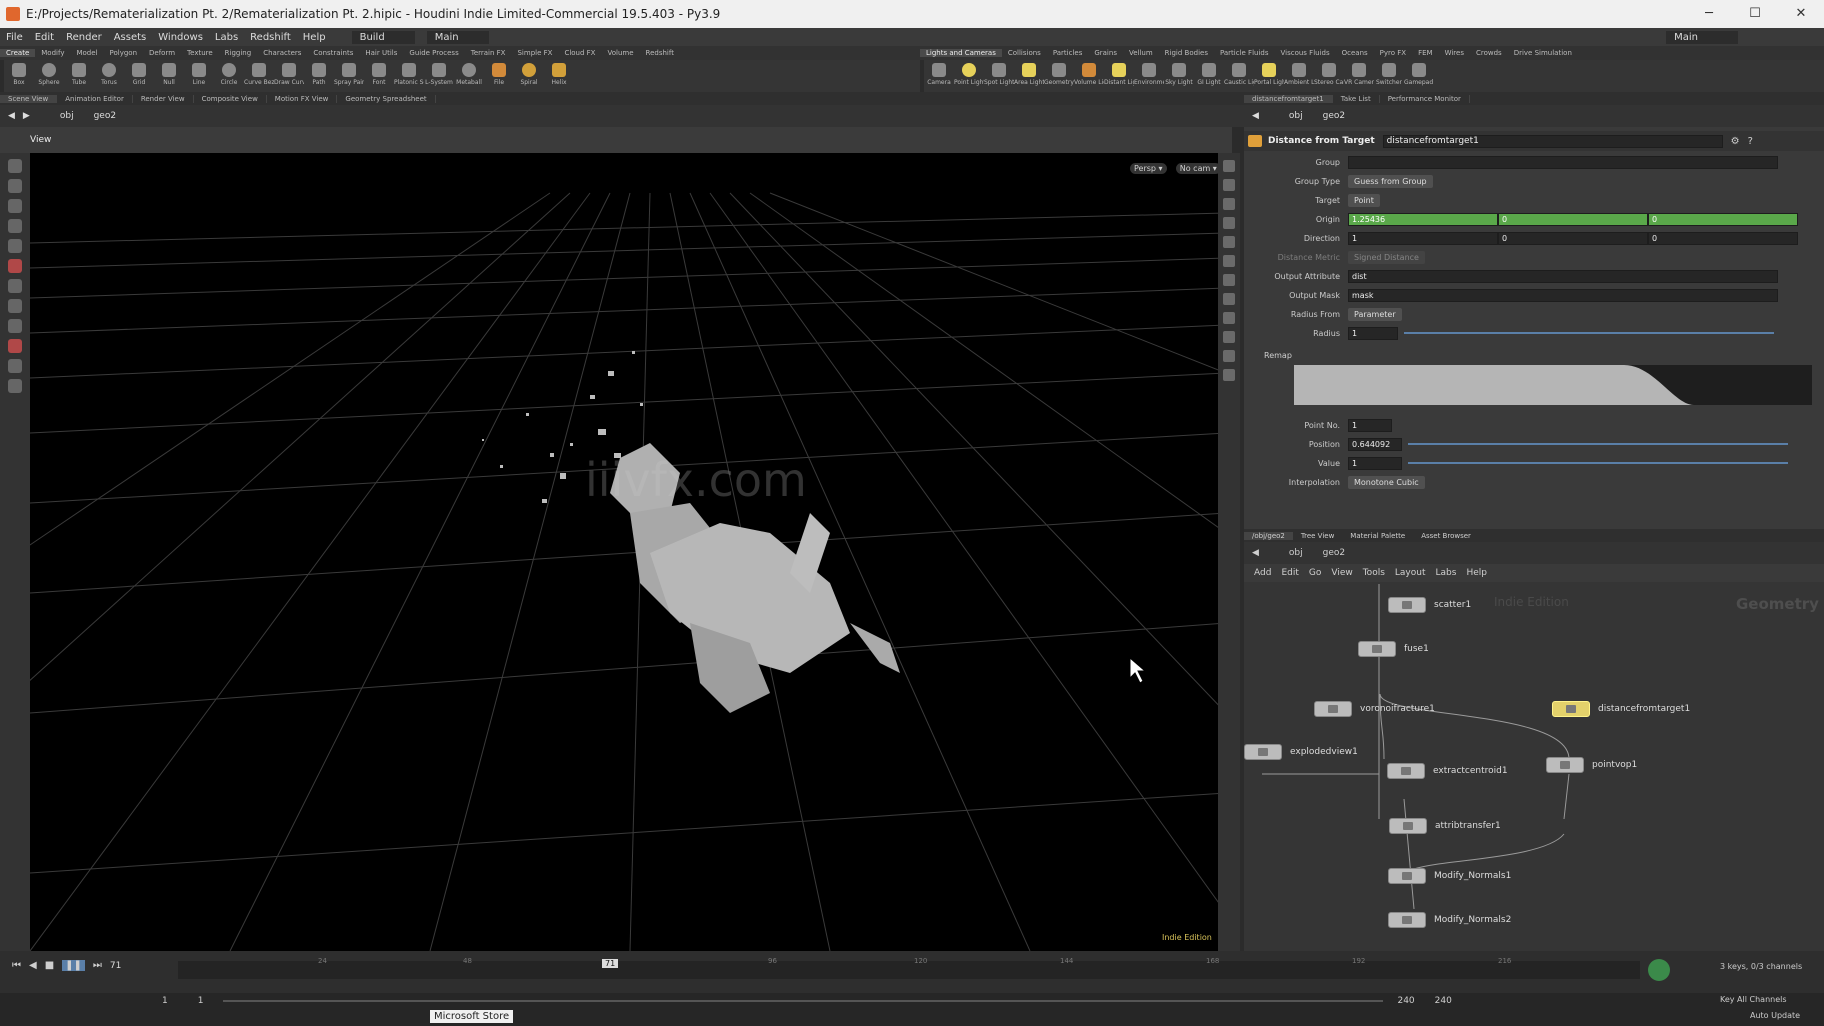 This screenshot has height=1026, width=1824. I want to click on normals-icon, so click(1229, 261).